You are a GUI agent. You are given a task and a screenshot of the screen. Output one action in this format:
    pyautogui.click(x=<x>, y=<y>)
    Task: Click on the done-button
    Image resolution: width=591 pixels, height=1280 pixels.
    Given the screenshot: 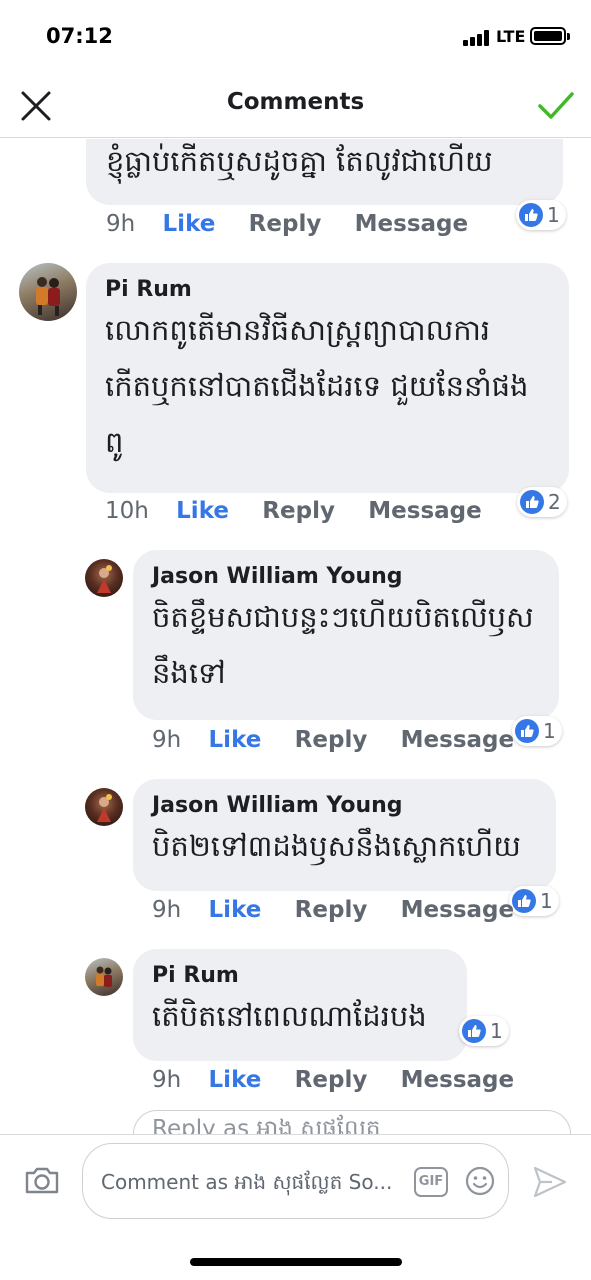 What is the action you would take?
    pyautogui.click(x=556, y=106)
    